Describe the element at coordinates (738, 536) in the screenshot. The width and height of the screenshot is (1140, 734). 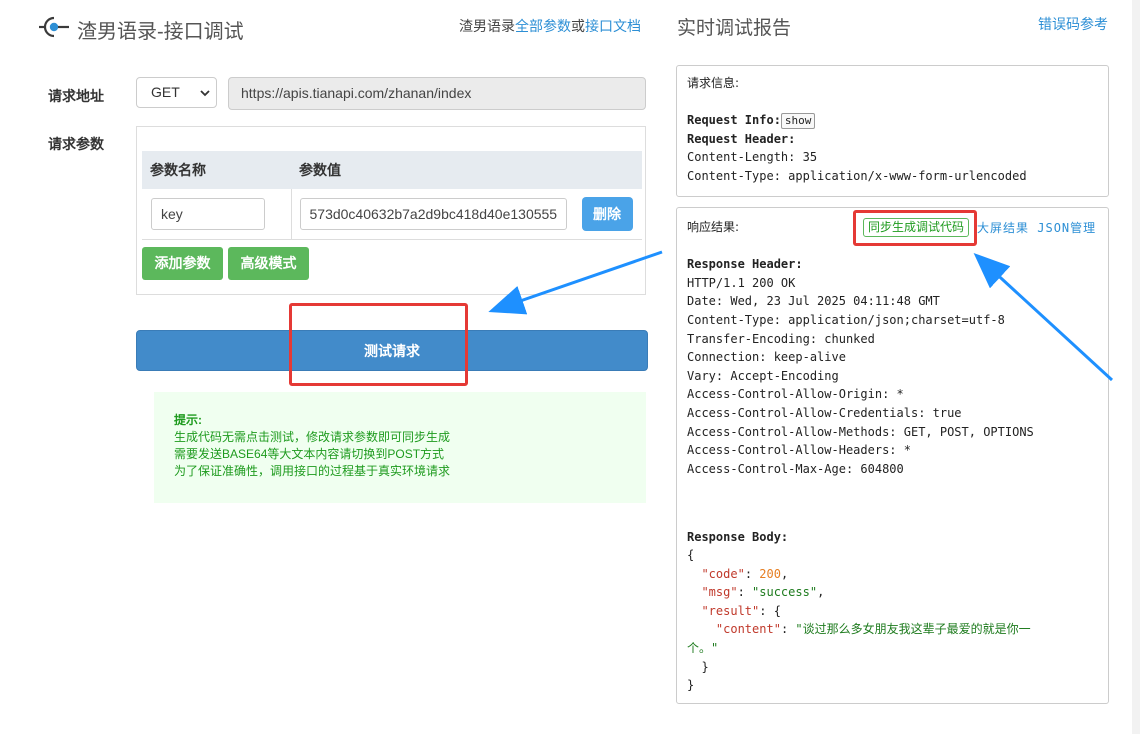
I see `response-body-label: Response Body:` at that location.